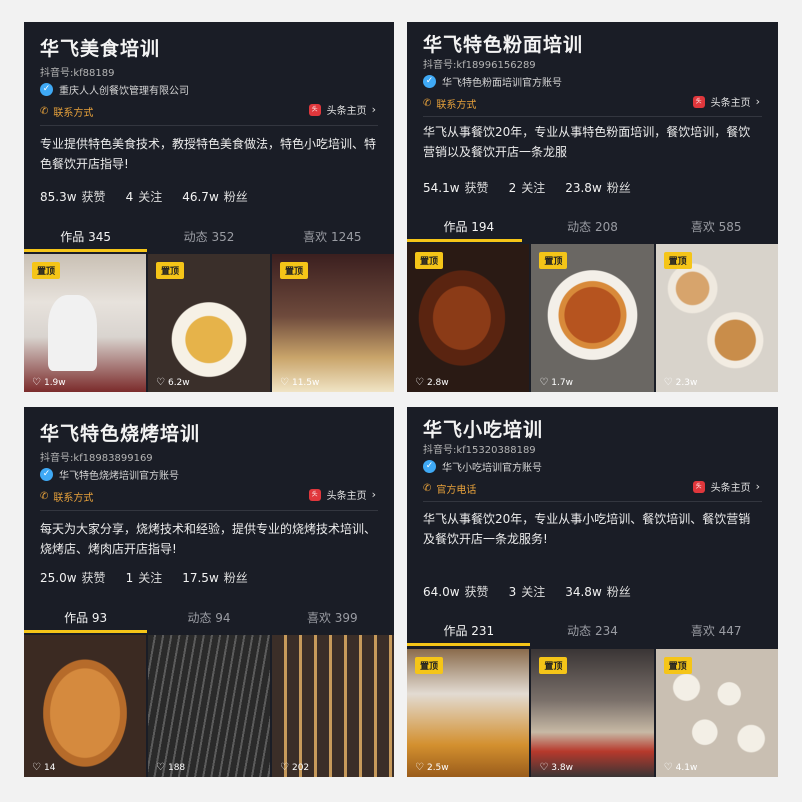 This screenshot has height=802, width=802. Describe the element at coordinates (716, 318) in the screenshot. I see `video-thumbnail: 置顶 ♡ 2.3w` at that location.